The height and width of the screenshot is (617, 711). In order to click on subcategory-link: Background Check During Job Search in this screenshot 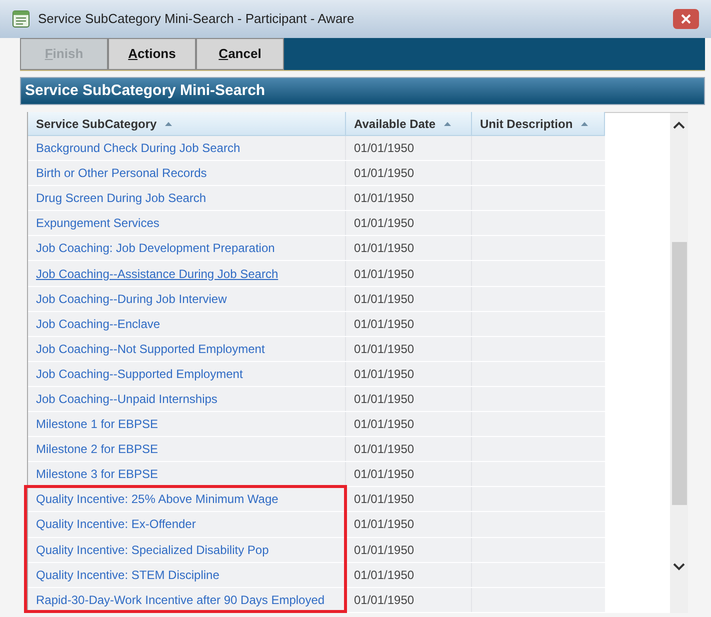, I will do `click(138, 148)`.